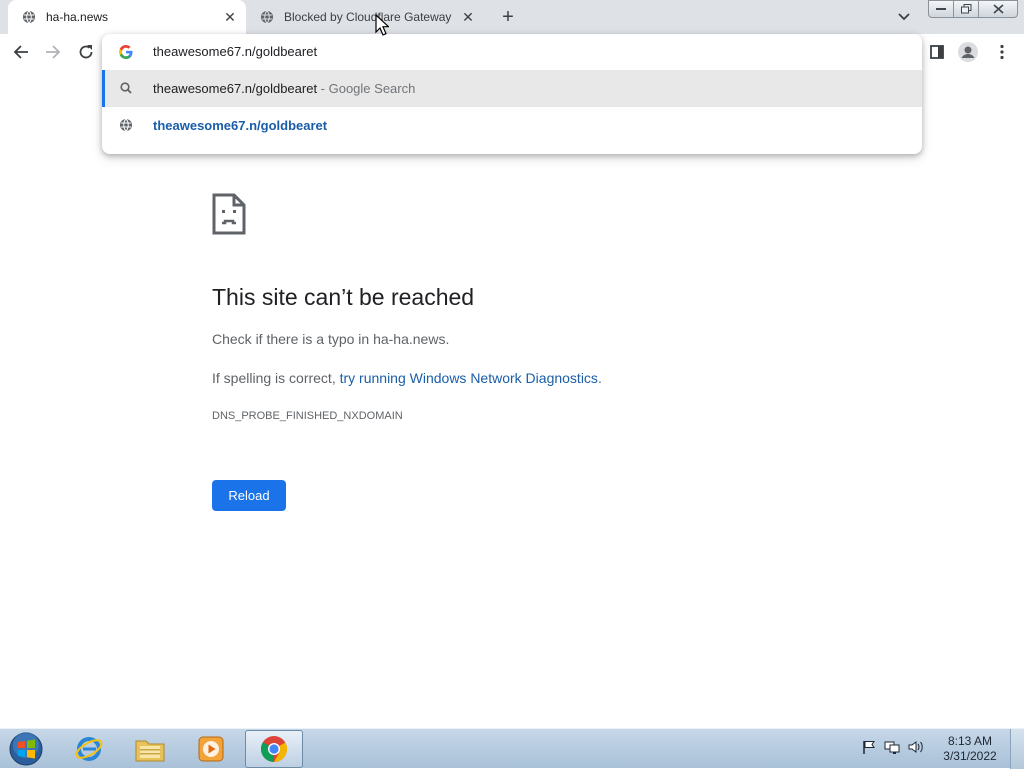 Image resolution: width=1024 pixels, height=769 pixels. I want to click on reload-button, so click(86, 52).